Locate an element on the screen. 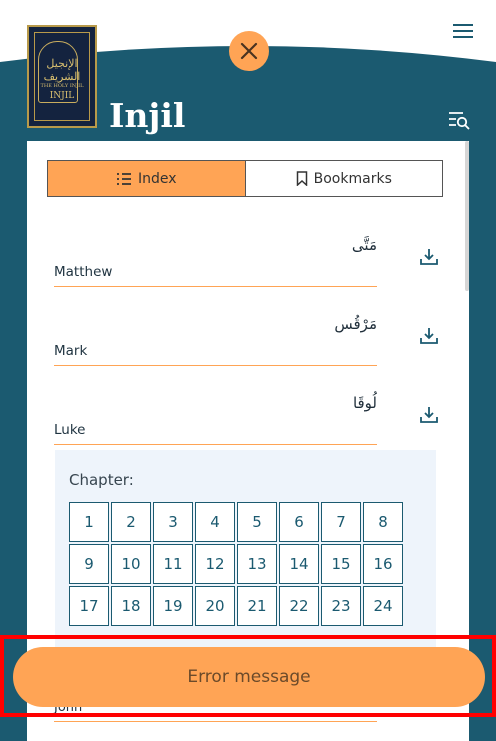 This screenshot has width=496, height=741. tab-bookmarks: Bookmarks is located at coordinates (344, 178).